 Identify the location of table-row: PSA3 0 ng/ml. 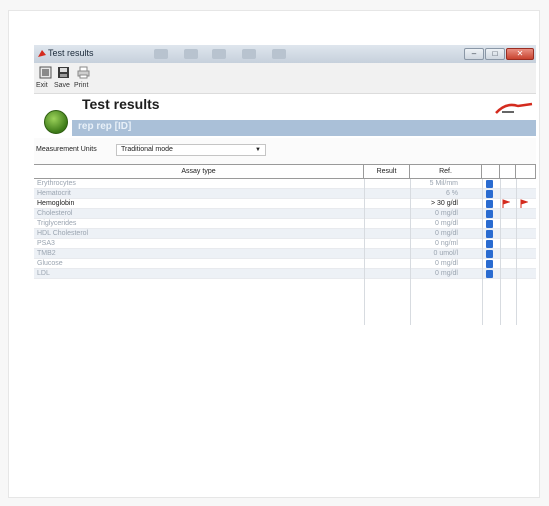
(285, 244).